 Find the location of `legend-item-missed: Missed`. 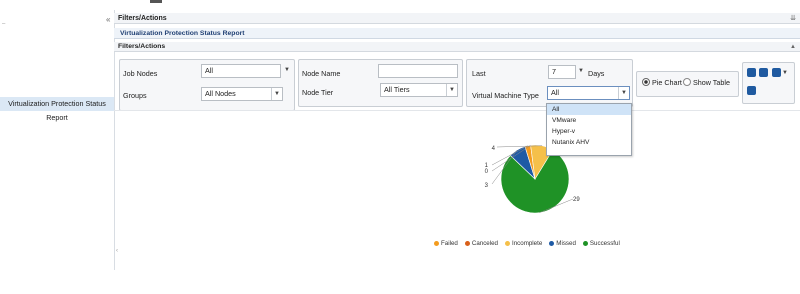

legend-item-missed: Missed is located at coordinates (562, 243).